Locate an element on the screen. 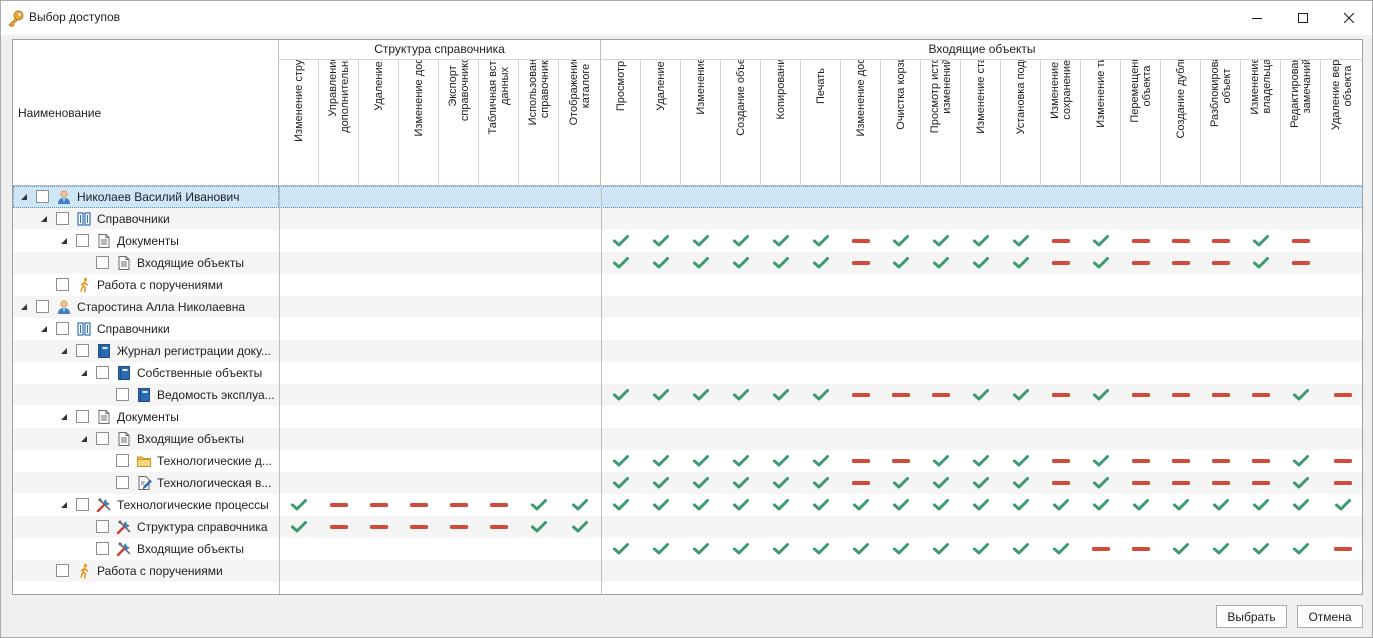 The height and width of the screenshot is (638, 1373). tree-row: Собственные объекты is located at coordinates (687, 373).